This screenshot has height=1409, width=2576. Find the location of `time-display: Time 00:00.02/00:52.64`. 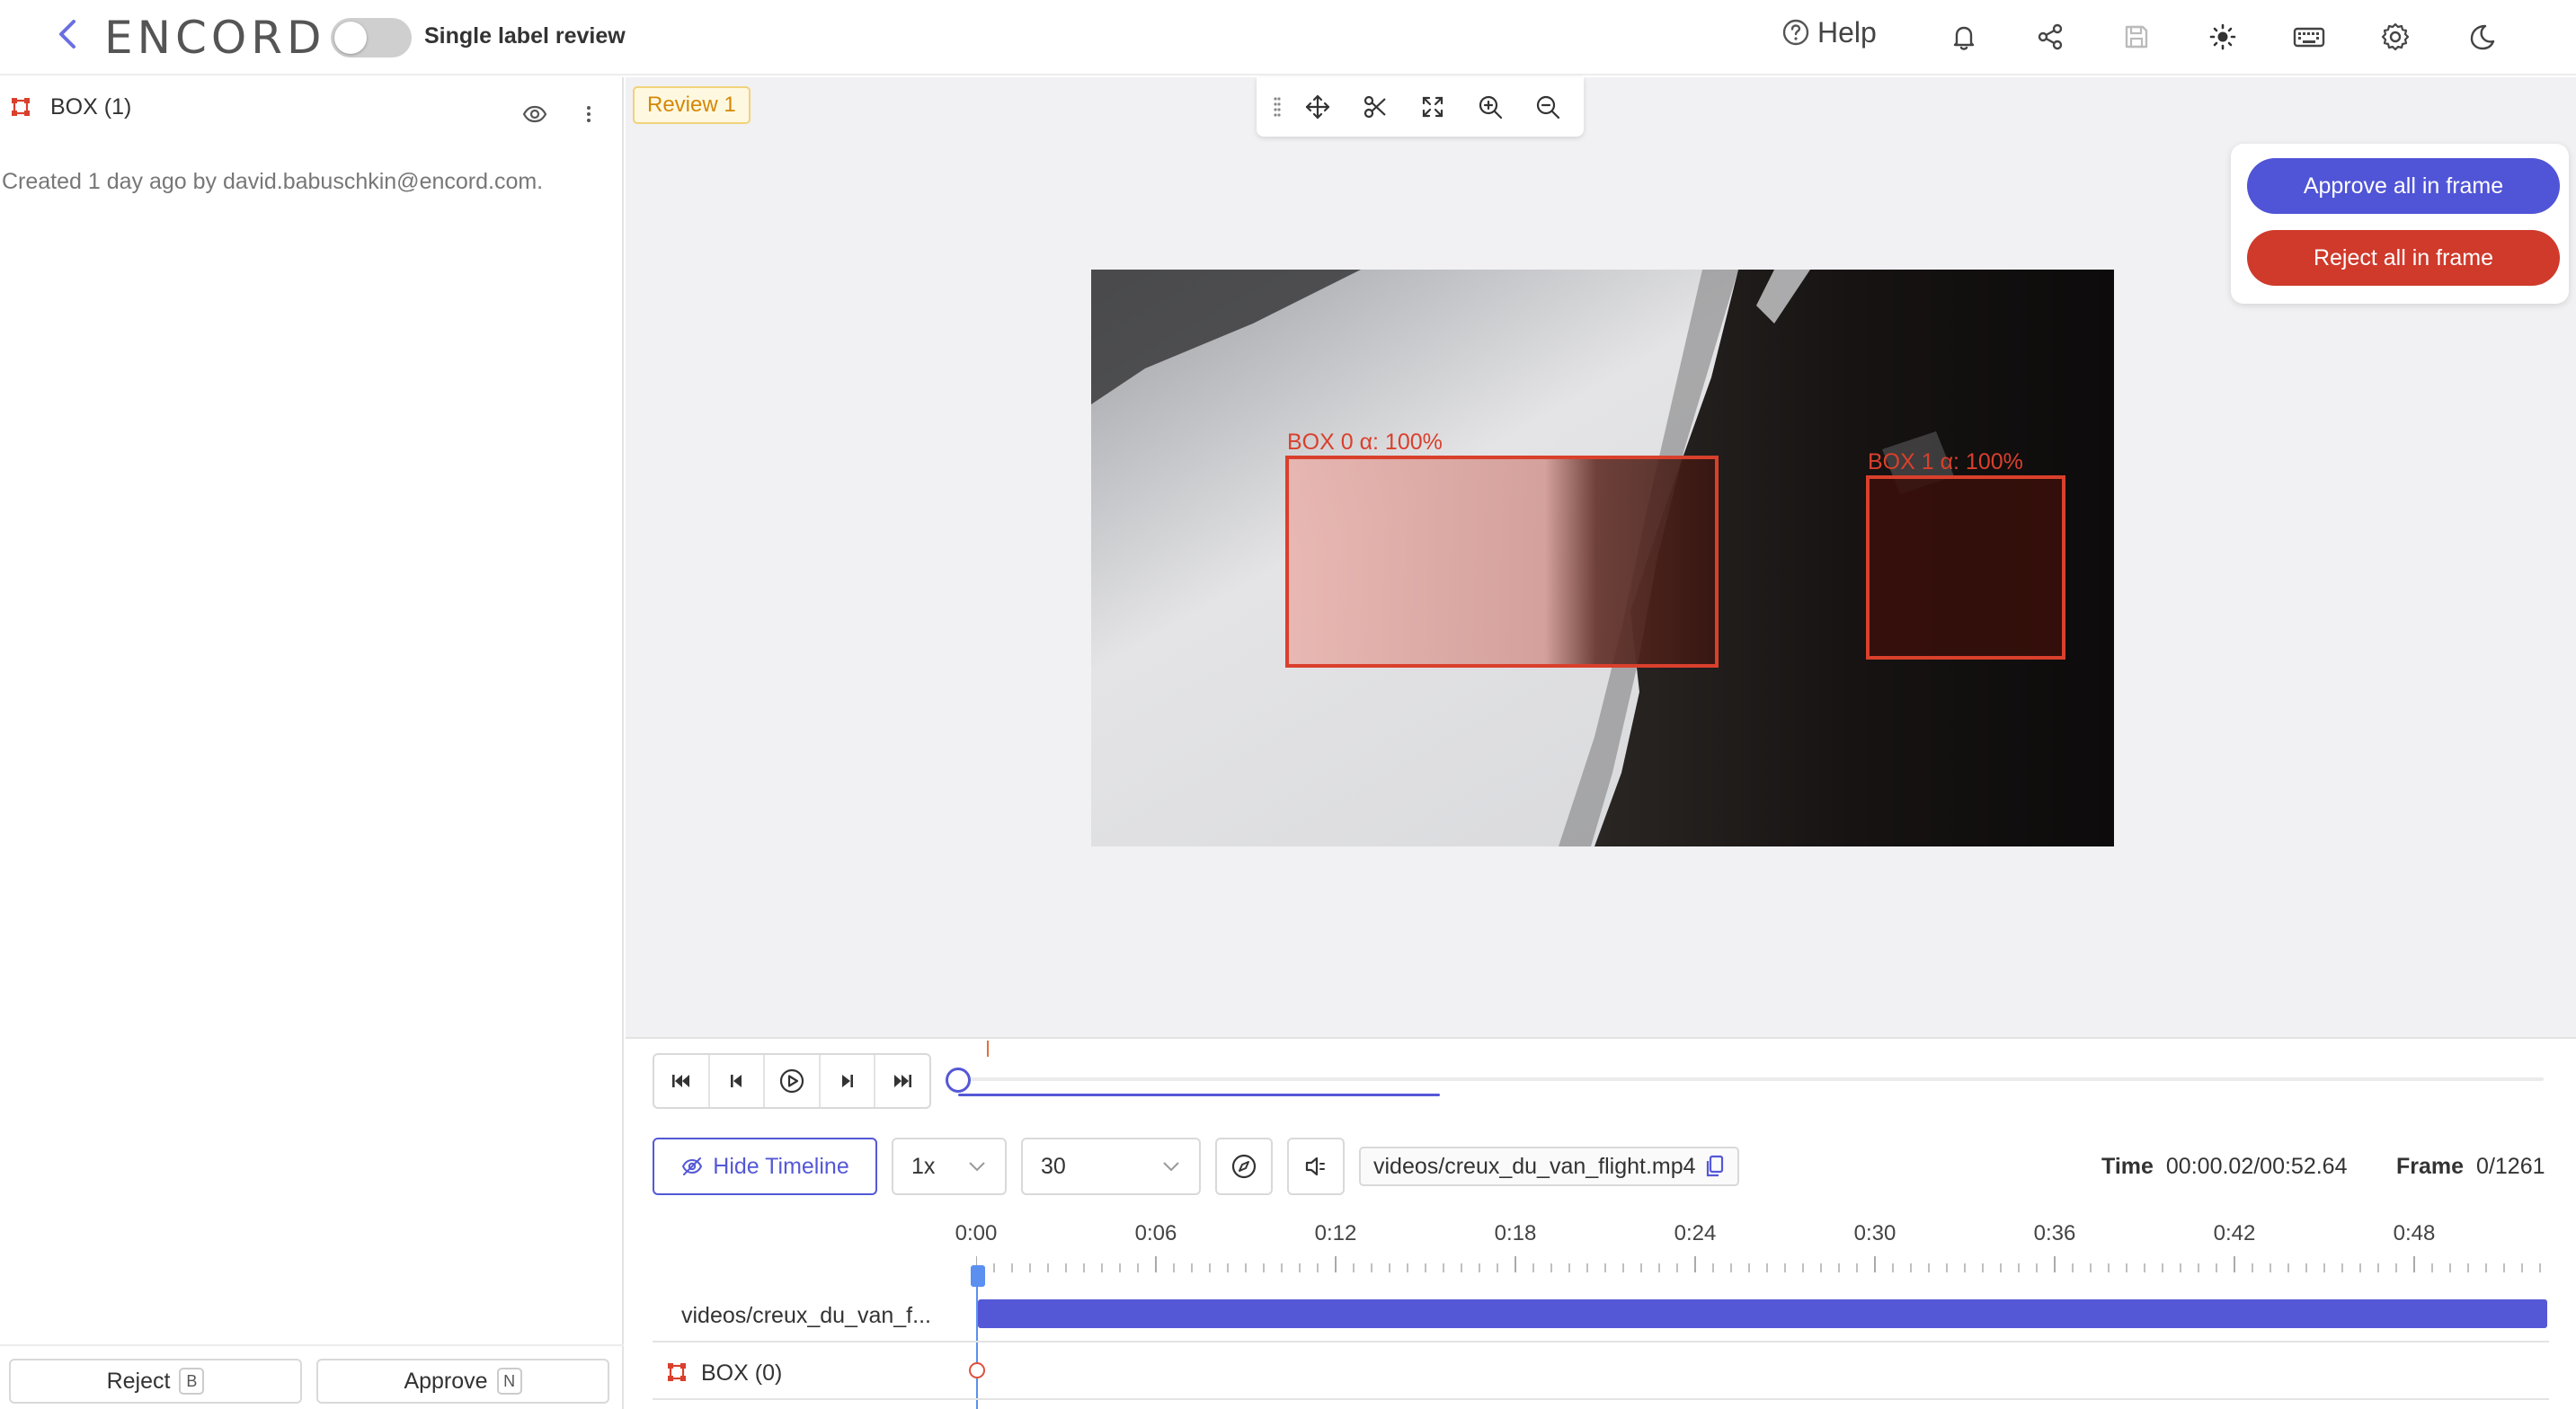

time-display: Time 00:00.02/00:52.64 is located at coordinates (2224, 1167).